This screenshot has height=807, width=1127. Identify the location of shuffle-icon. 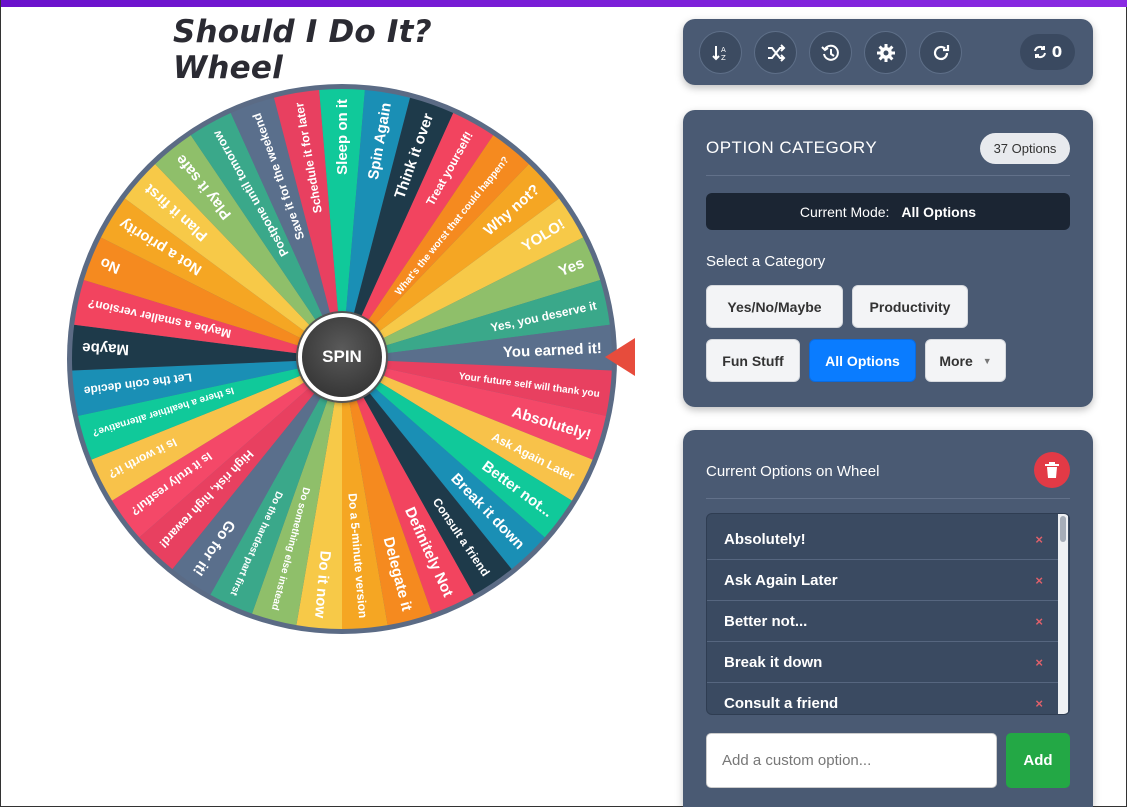
(776, 52).